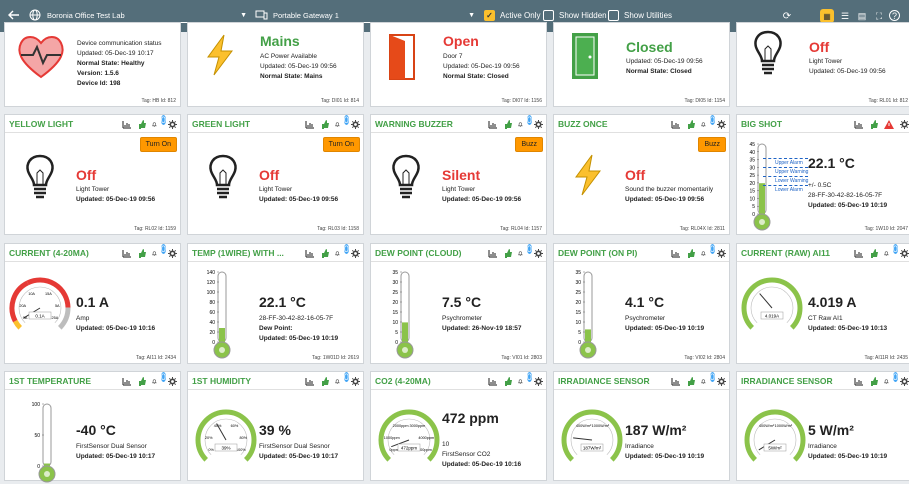 This screenshot has width=909, height=484. What do you see at coordinates (14, 15) in the screenshot?
I see `back-arrow-icon` at bounding box center [14, 15].